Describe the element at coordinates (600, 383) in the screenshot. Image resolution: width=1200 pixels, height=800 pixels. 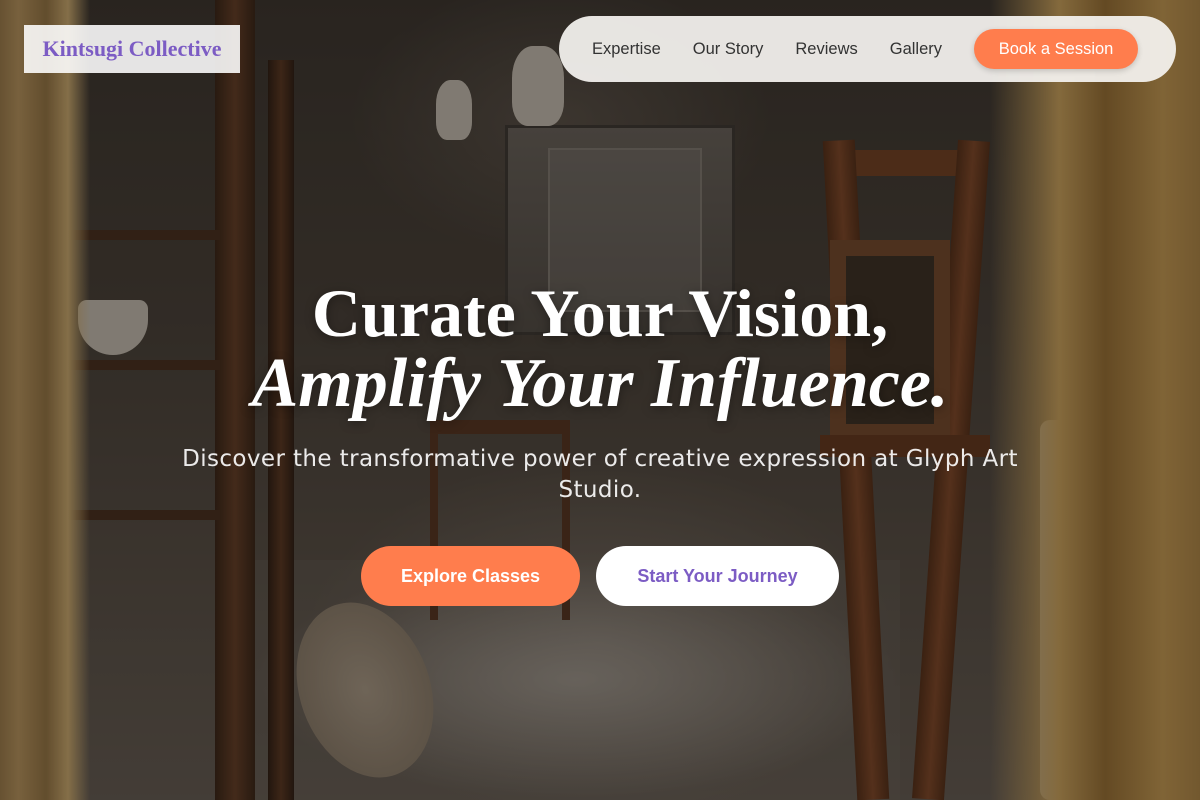
I see `hero-headline-line2: Amplify Your Influence.` at that location.